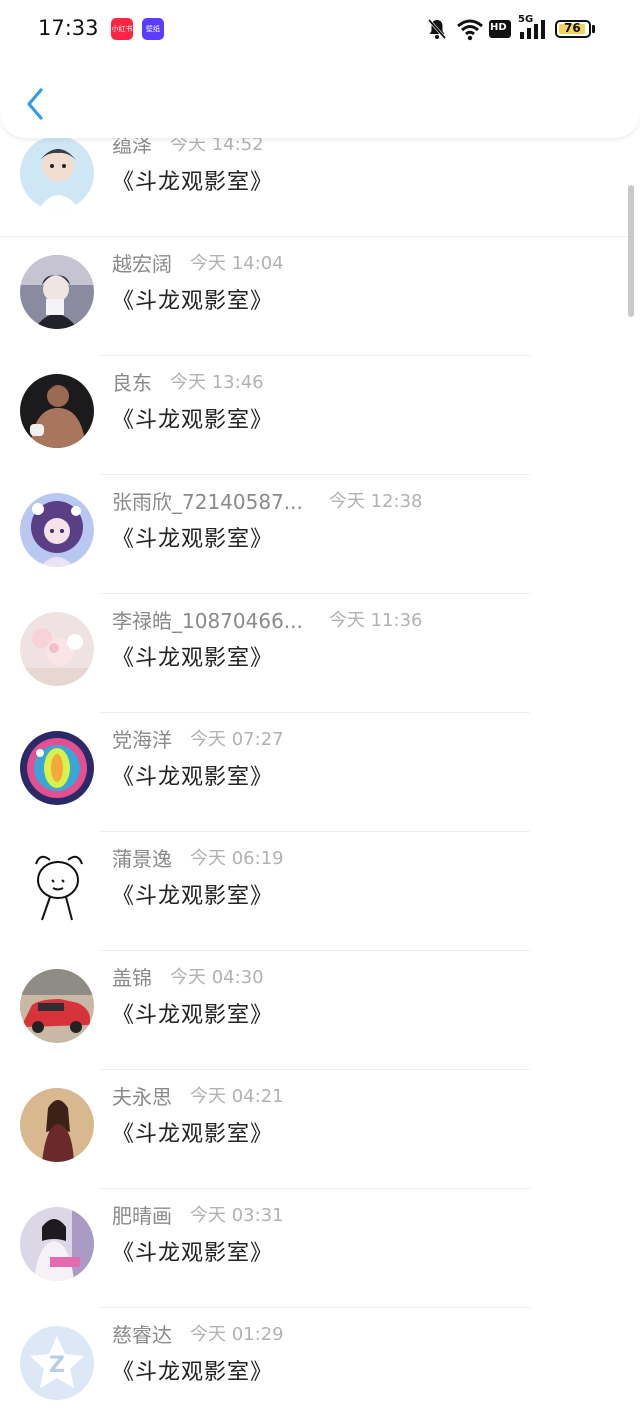 This screenshot has width=640, height=1422. I want to click on comment-time: 今天 13:46, so click(217, 382).